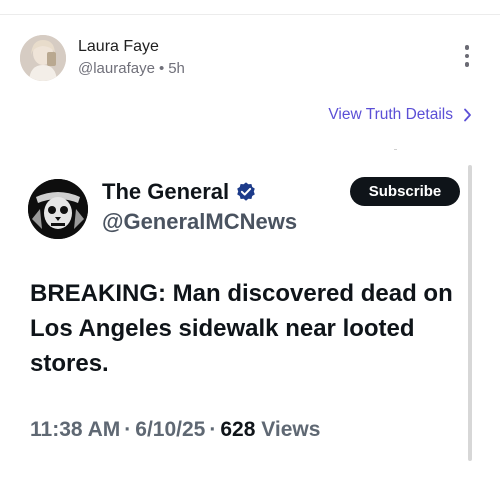 The height and width of the screenshot is (478, 500). Describe the element at coordinates (250, 14) in the screenshot. I see `top-divider` at that location.